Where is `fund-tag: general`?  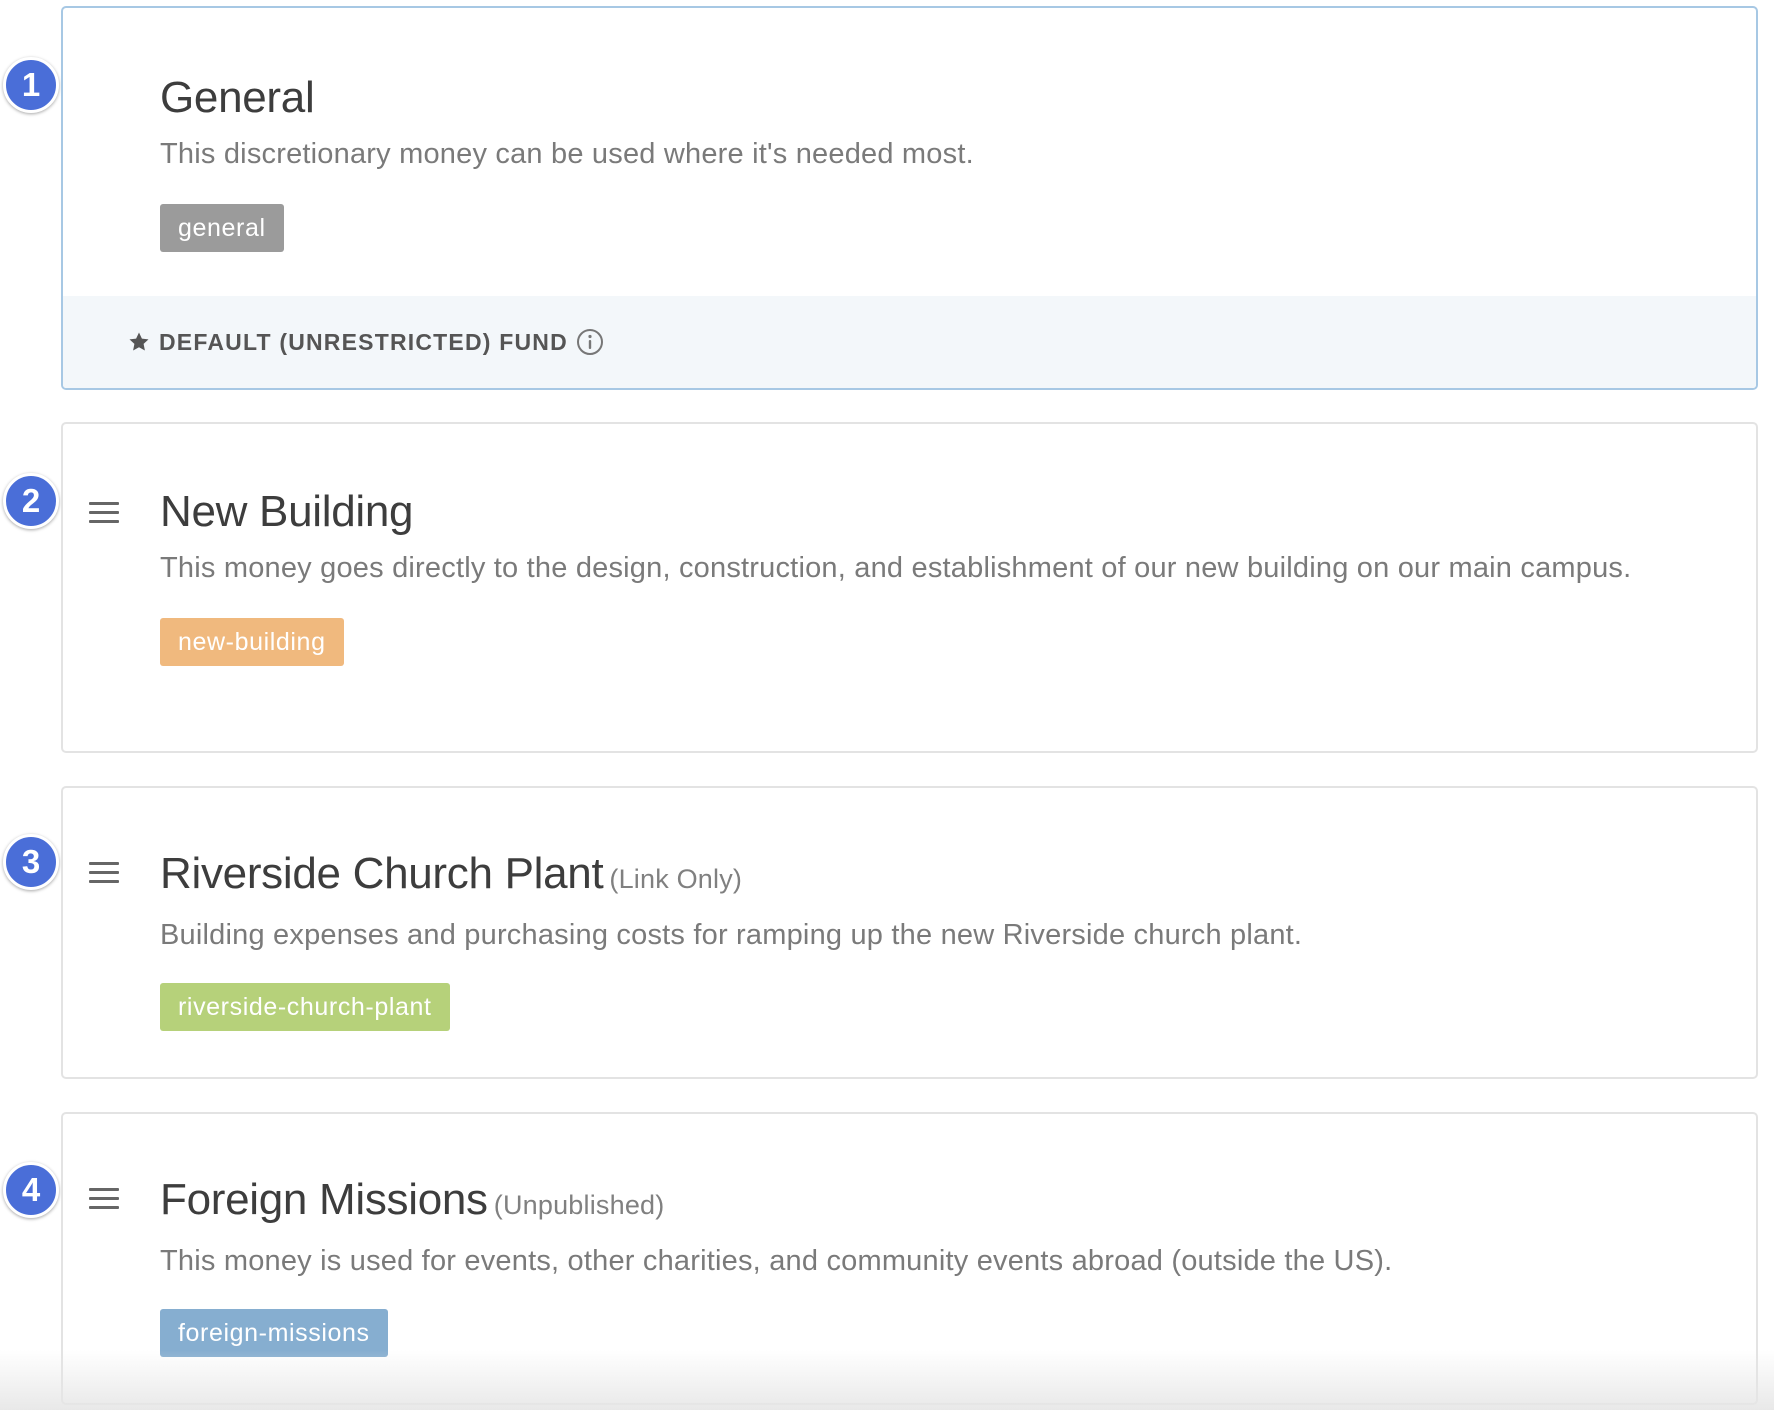 fund-tag: general is located at coordinates (222, 228).